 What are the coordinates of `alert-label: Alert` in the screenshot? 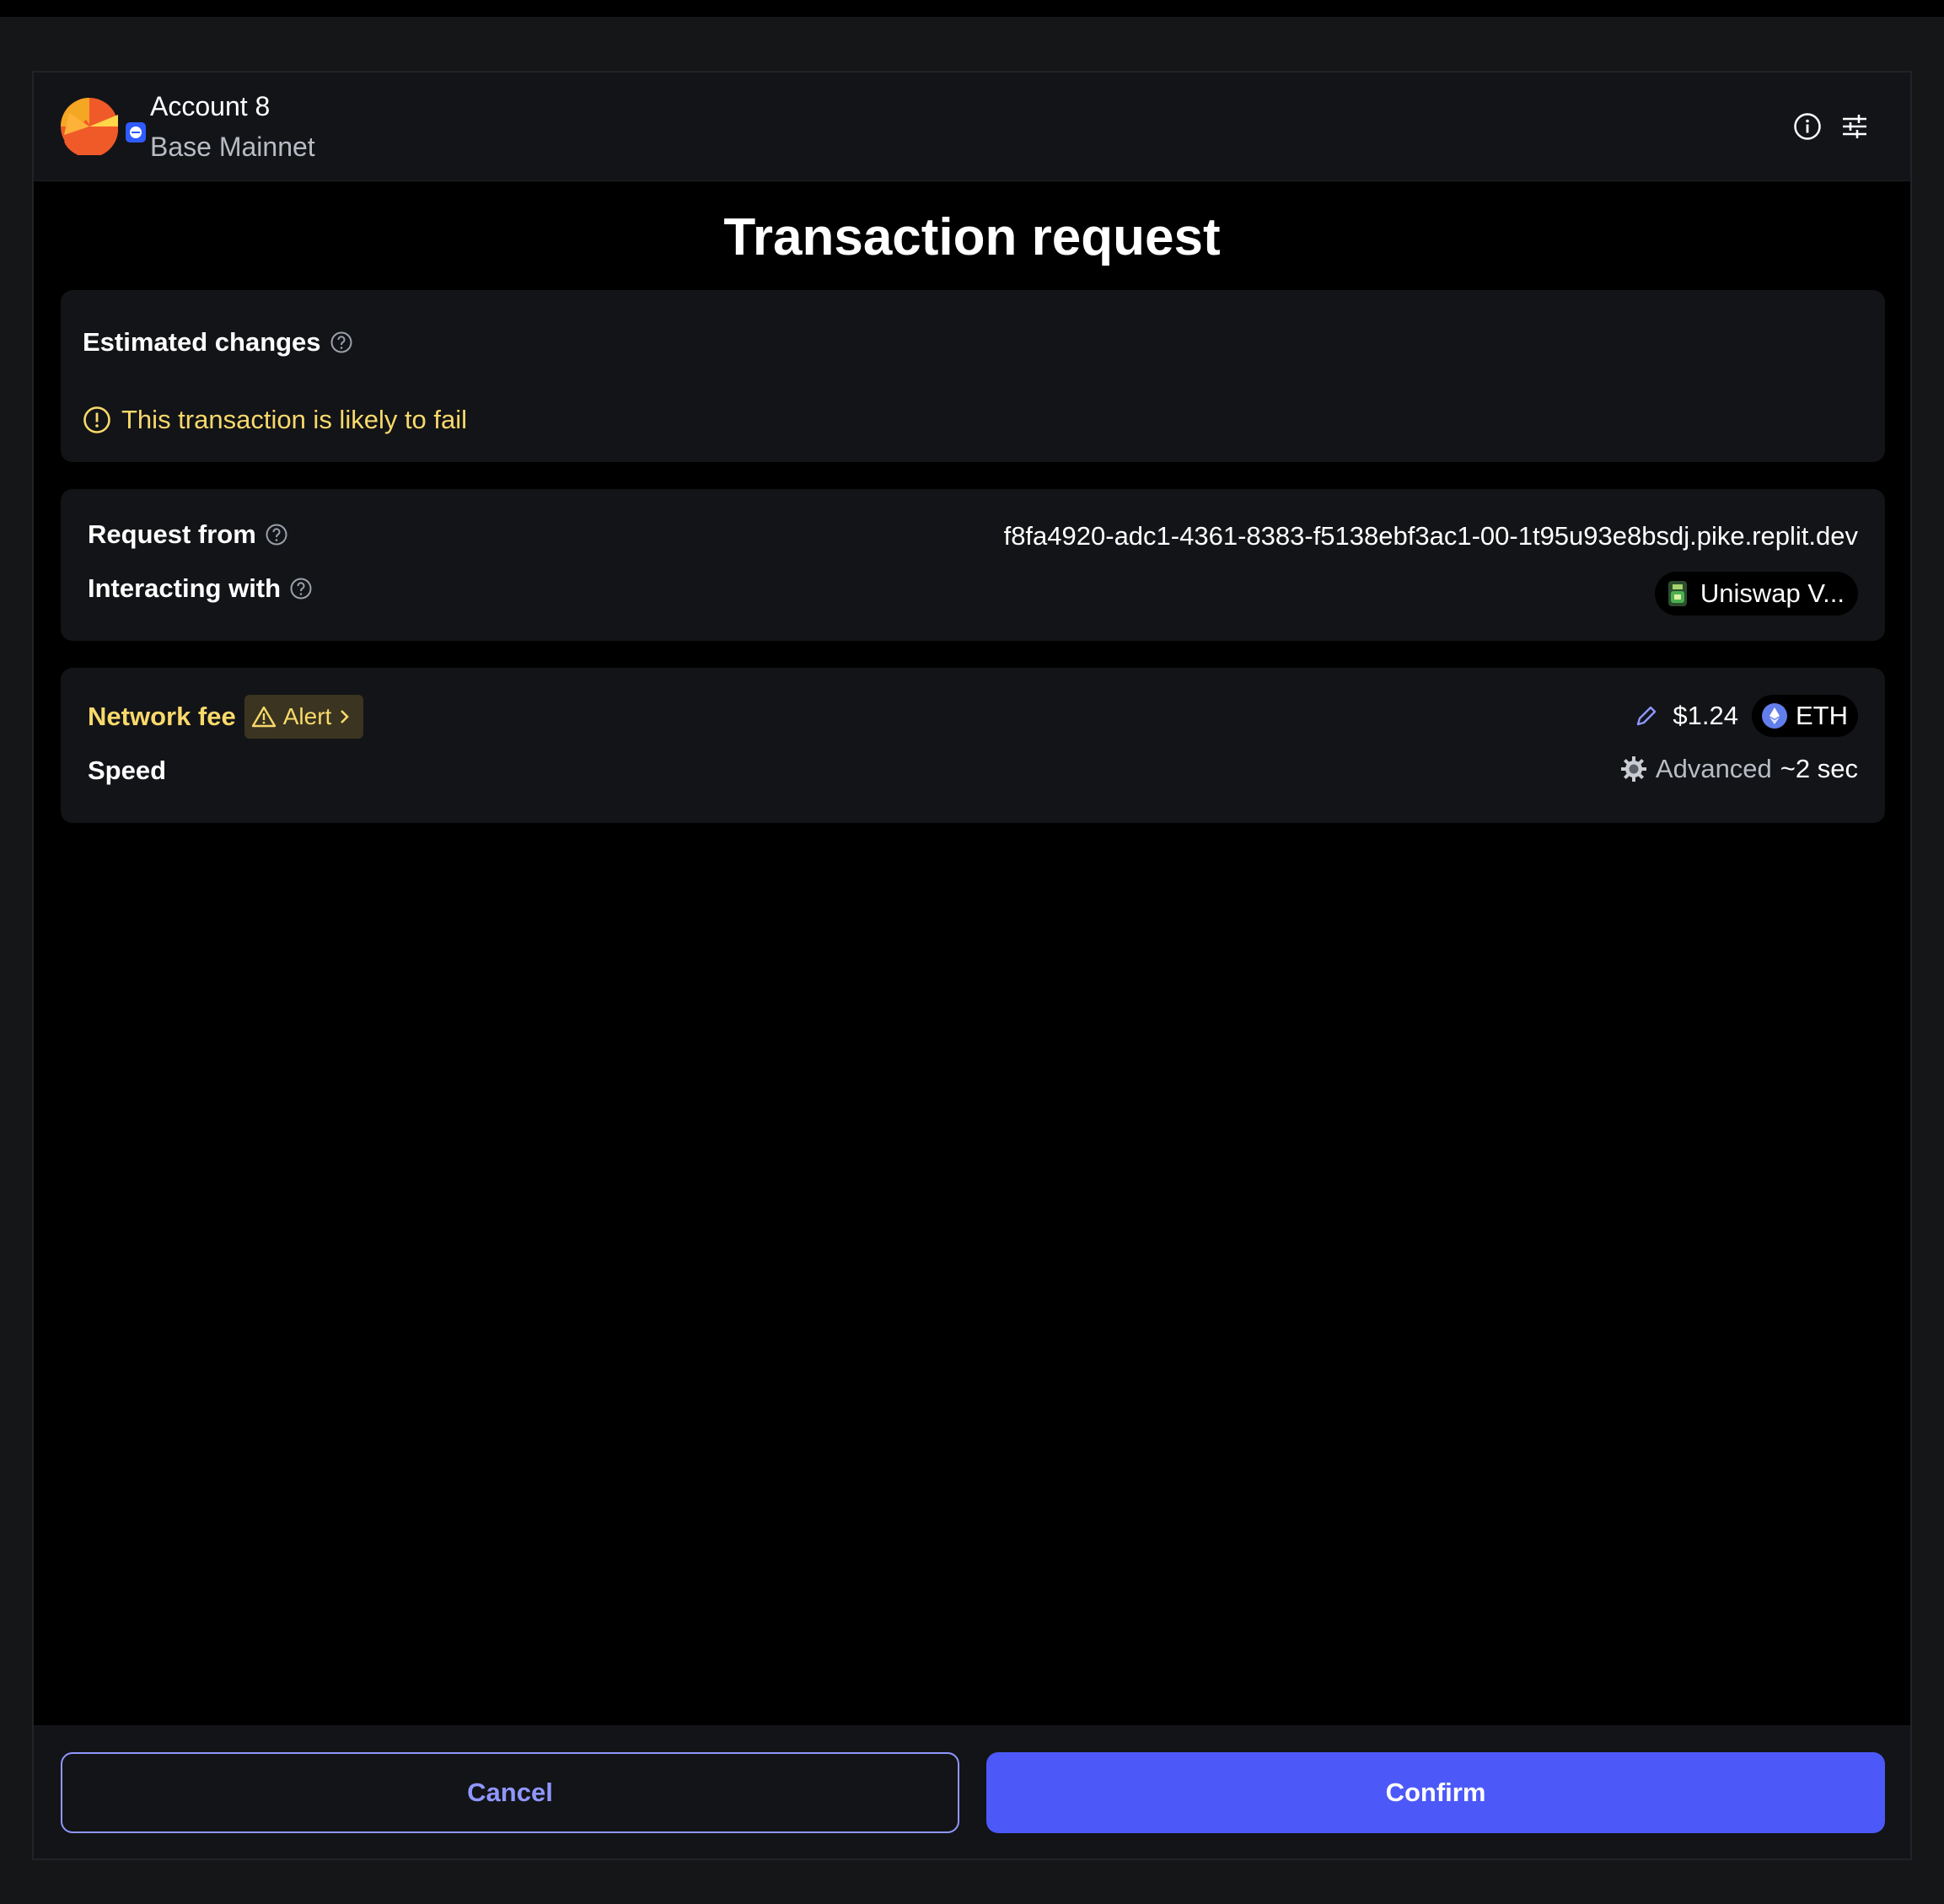 It's located at (307, 716).